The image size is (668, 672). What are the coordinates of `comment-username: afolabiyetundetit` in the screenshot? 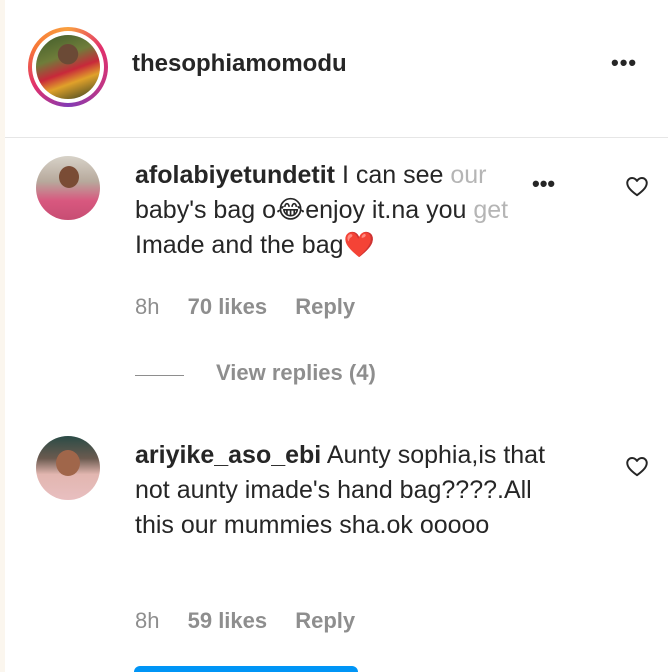 It's located at (235, 175).